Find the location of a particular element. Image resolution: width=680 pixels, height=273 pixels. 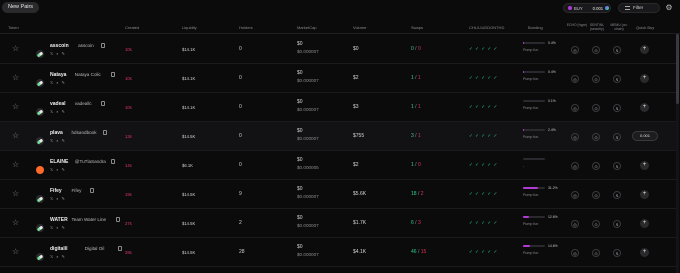

token-symbol: plava is located at coordinates (56, 133).